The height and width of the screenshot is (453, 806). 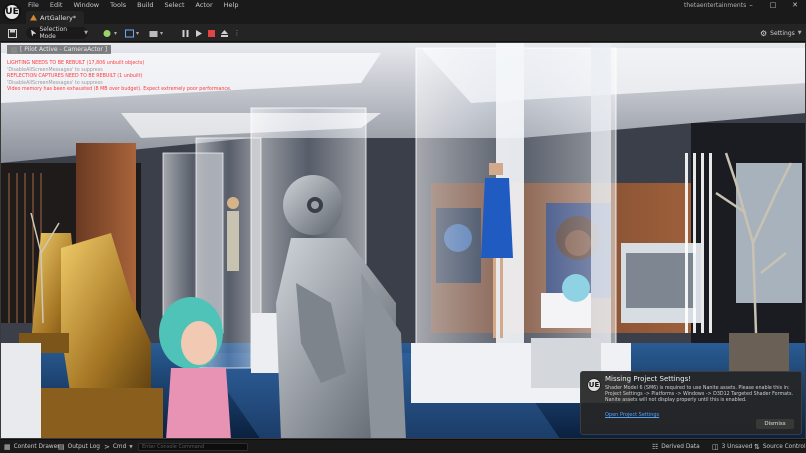 What do you see at coordinates (83, 447) in the screenshot?
I see `output-log-label: Output Log` at bounding box center [83, 447].